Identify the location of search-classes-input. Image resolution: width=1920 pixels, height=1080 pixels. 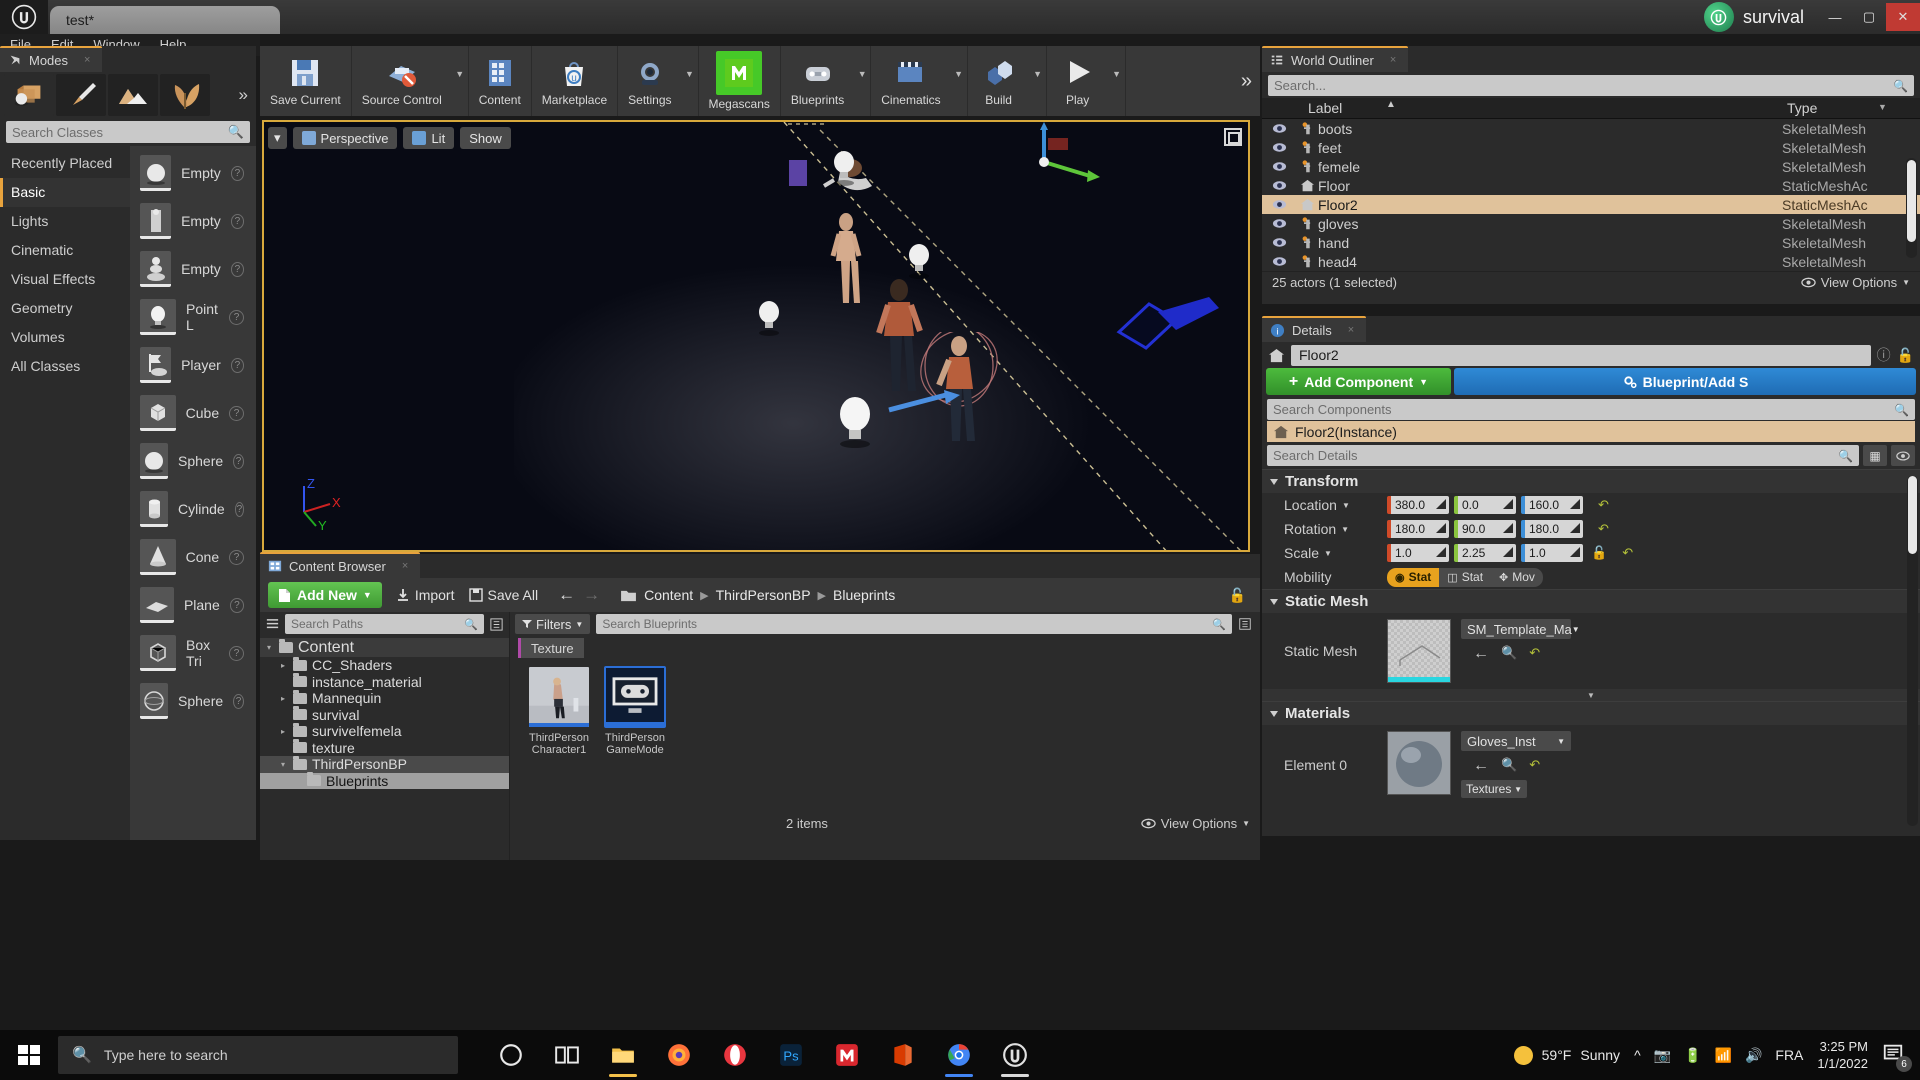
(120, 132).